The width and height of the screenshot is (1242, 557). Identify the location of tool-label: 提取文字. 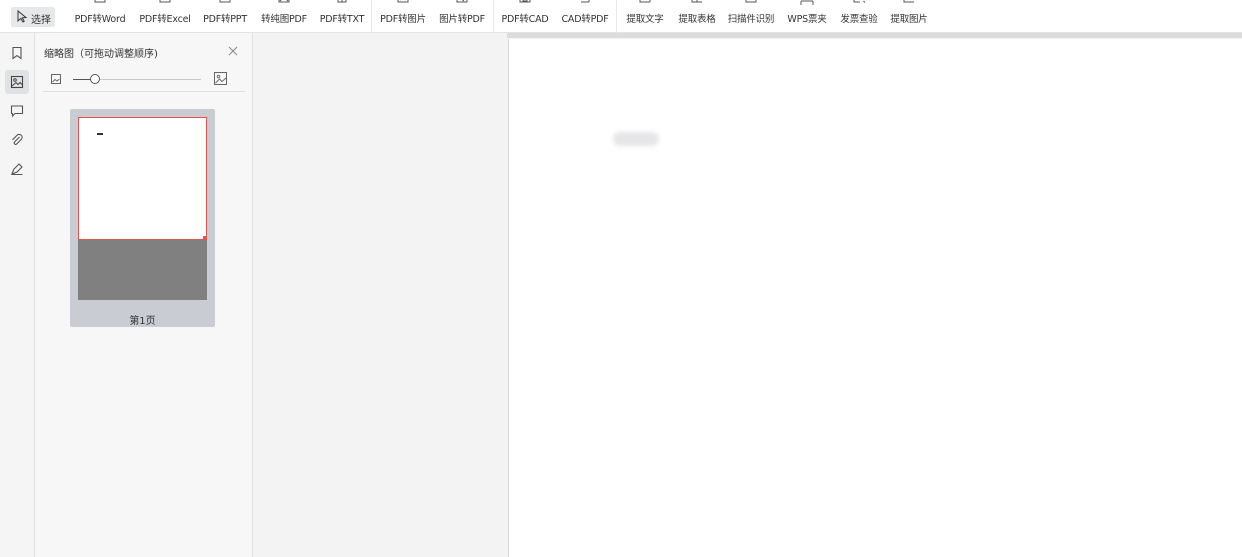
(645, 19).